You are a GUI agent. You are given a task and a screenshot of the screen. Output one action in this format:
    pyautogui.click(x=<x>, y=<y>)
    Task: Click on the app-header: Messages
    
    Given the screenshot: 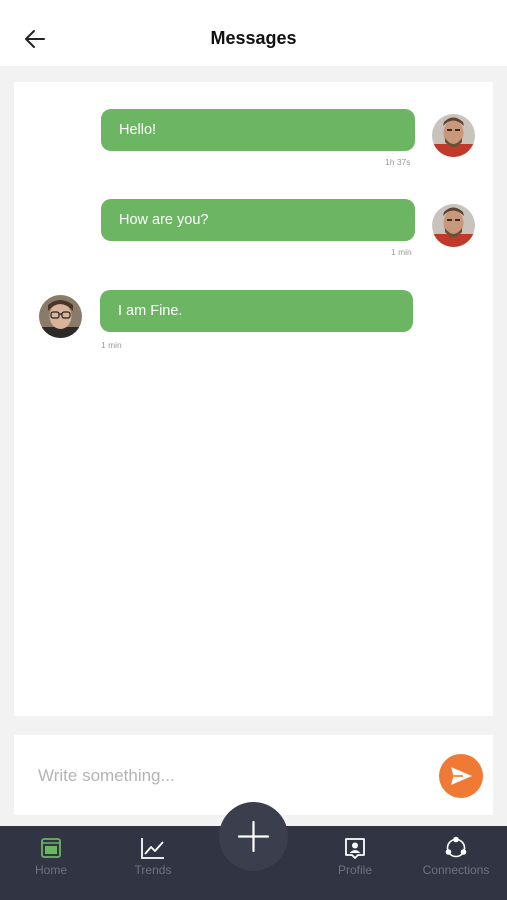 What is the action you would take?
    pyautogui.click(x=253, y=33)
    